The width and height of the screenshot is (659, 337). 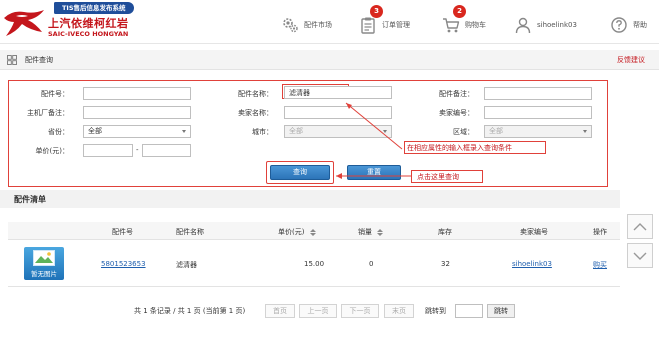 I want to click on brand-logo: TIS售后信息发布系统 上汽依维柯红岩 SAIC-IVECO HONGYAN, so click(x=77, y=21).